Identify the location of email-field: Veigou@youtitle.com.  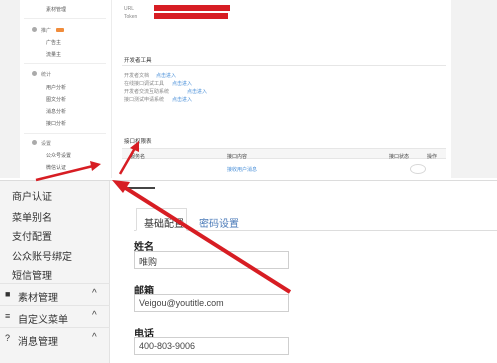
(211, 303).